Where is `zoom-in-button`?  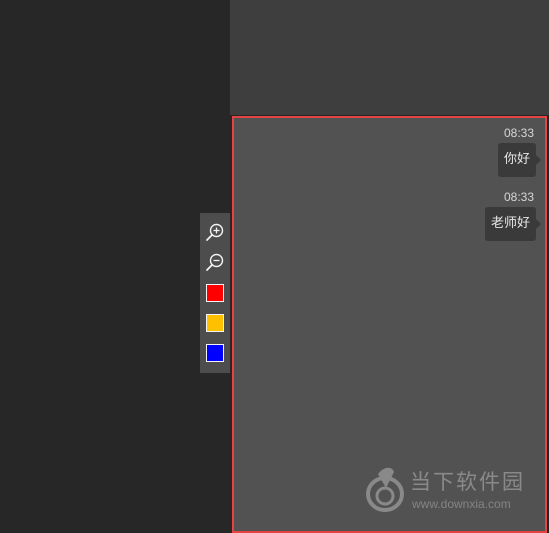
zoom-in-button is located at coordinates (215, 232).